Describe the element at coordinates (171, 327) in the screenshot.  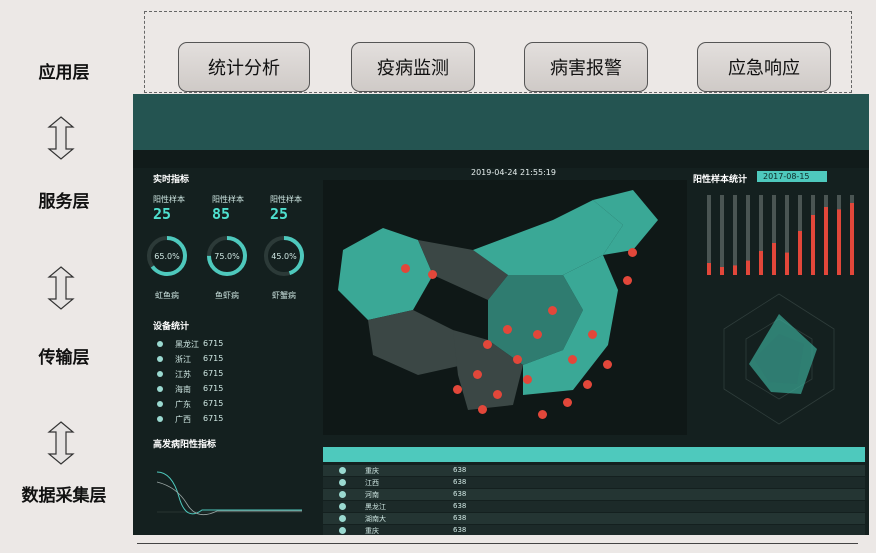
I see `device-title: 设备统计` at that location.